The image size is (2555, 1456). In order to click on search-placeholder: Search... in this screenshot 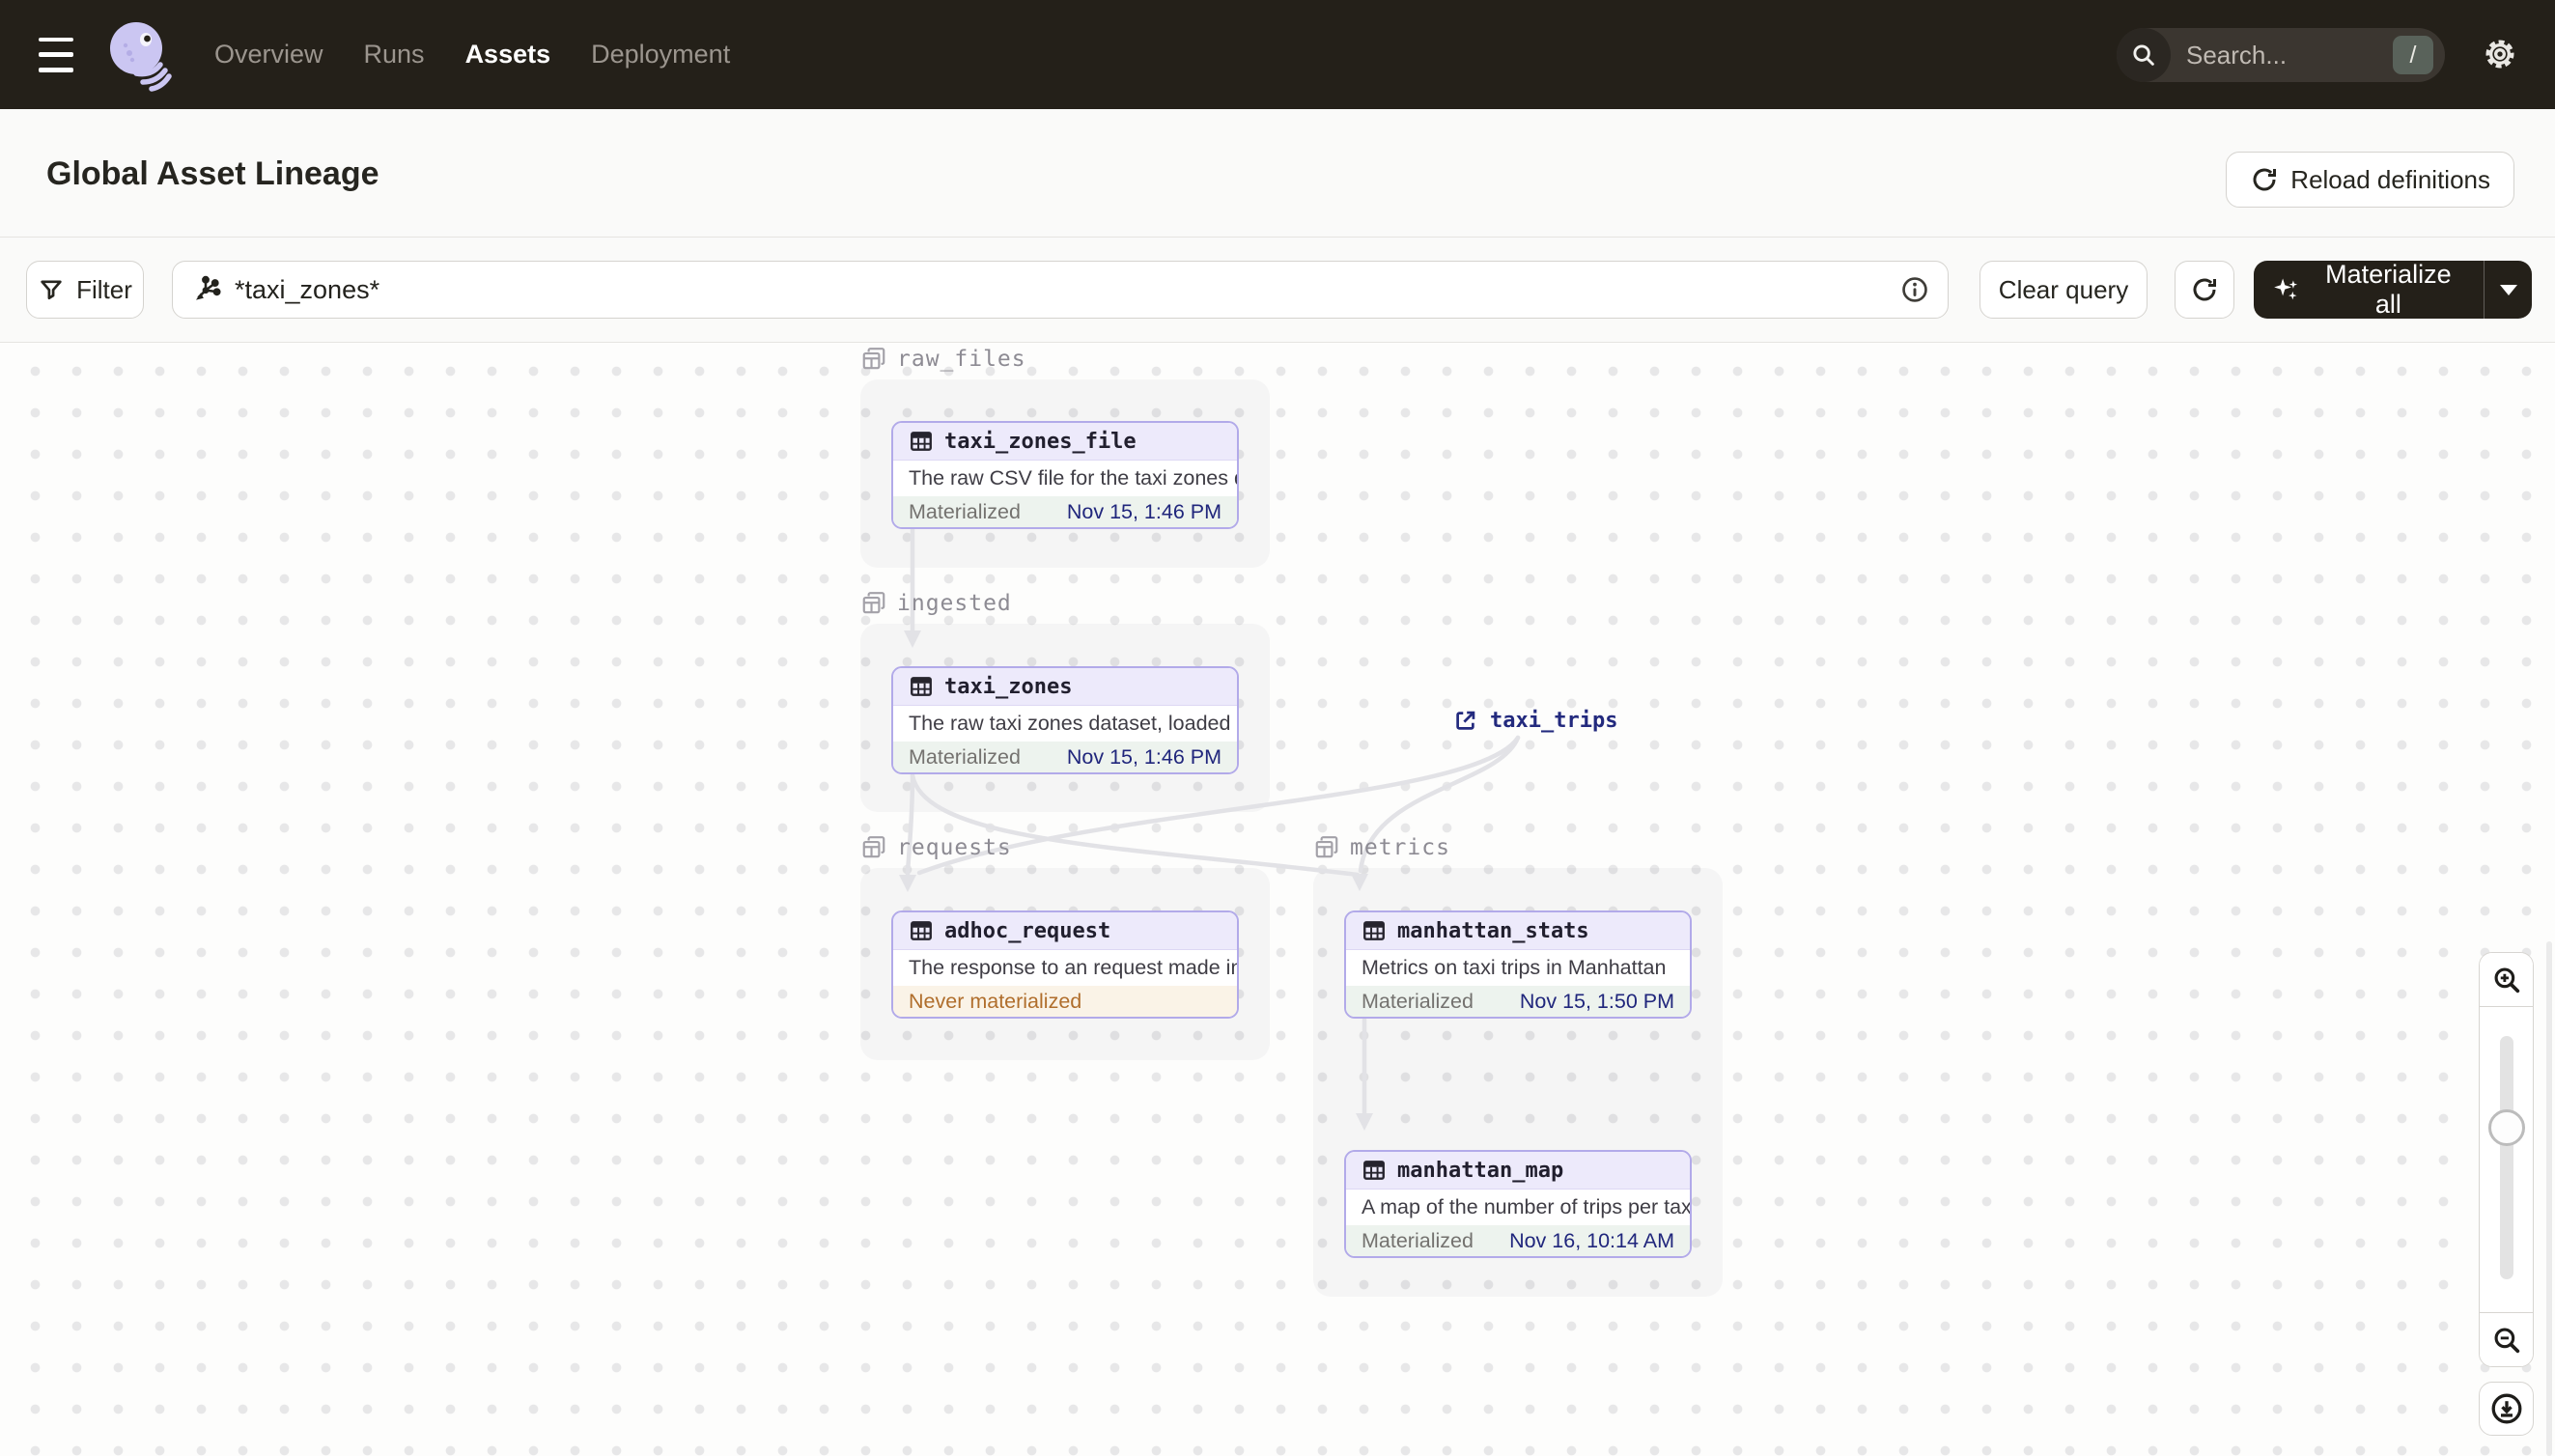, I will do `click(2237, 55)`.